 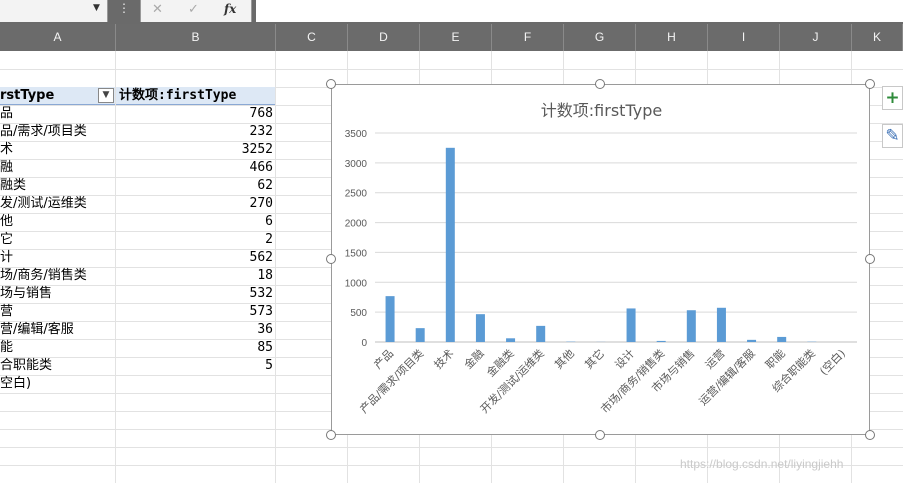 I want to click on pivot-row-count: 36, so click(x=195, y=330).